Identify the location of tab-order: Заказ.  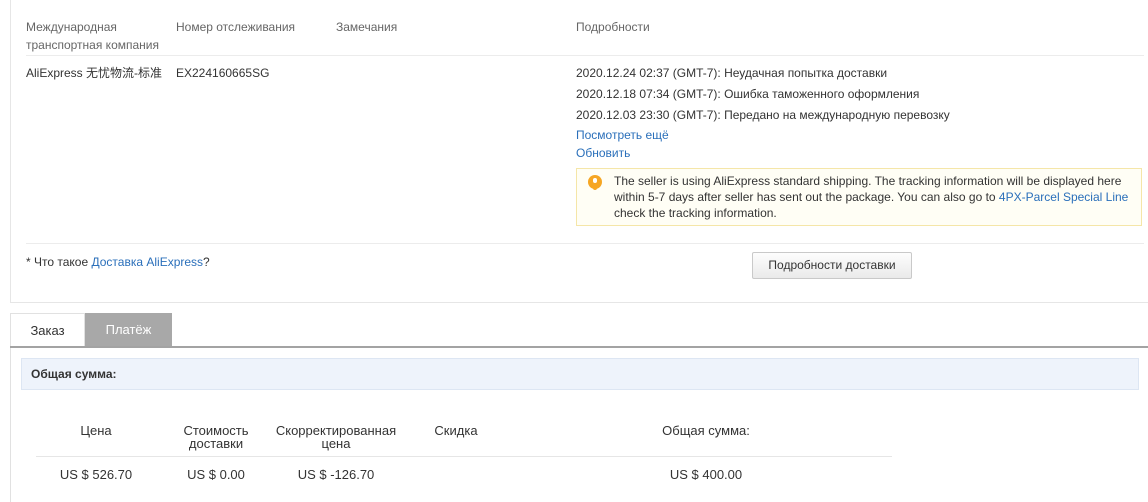
(47, 330).